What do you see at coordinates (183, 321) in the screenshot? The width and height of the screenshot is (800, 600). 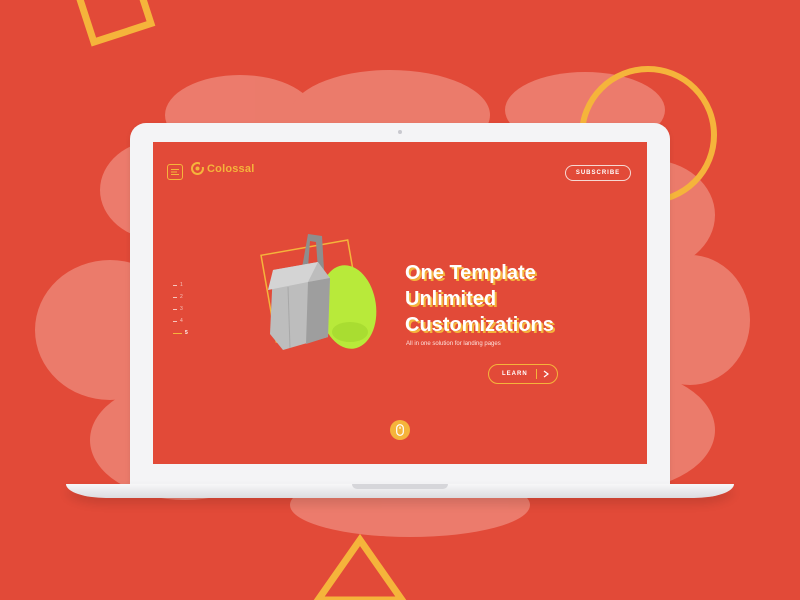 I see `pager-item-4: 4` at bounding box center [183, 321].